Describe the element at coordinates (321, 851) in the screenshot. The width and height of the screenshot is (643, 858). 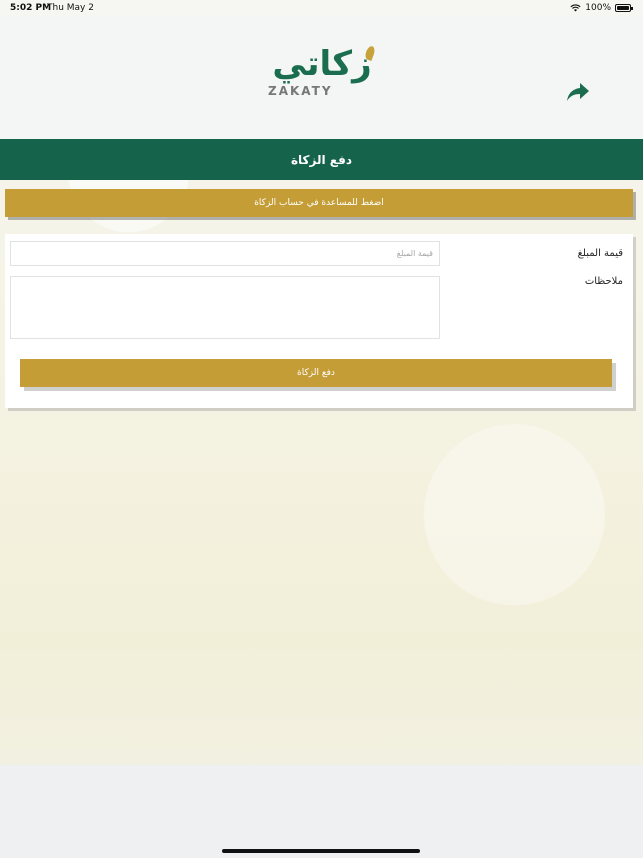
I see `home-indicator` at that location.